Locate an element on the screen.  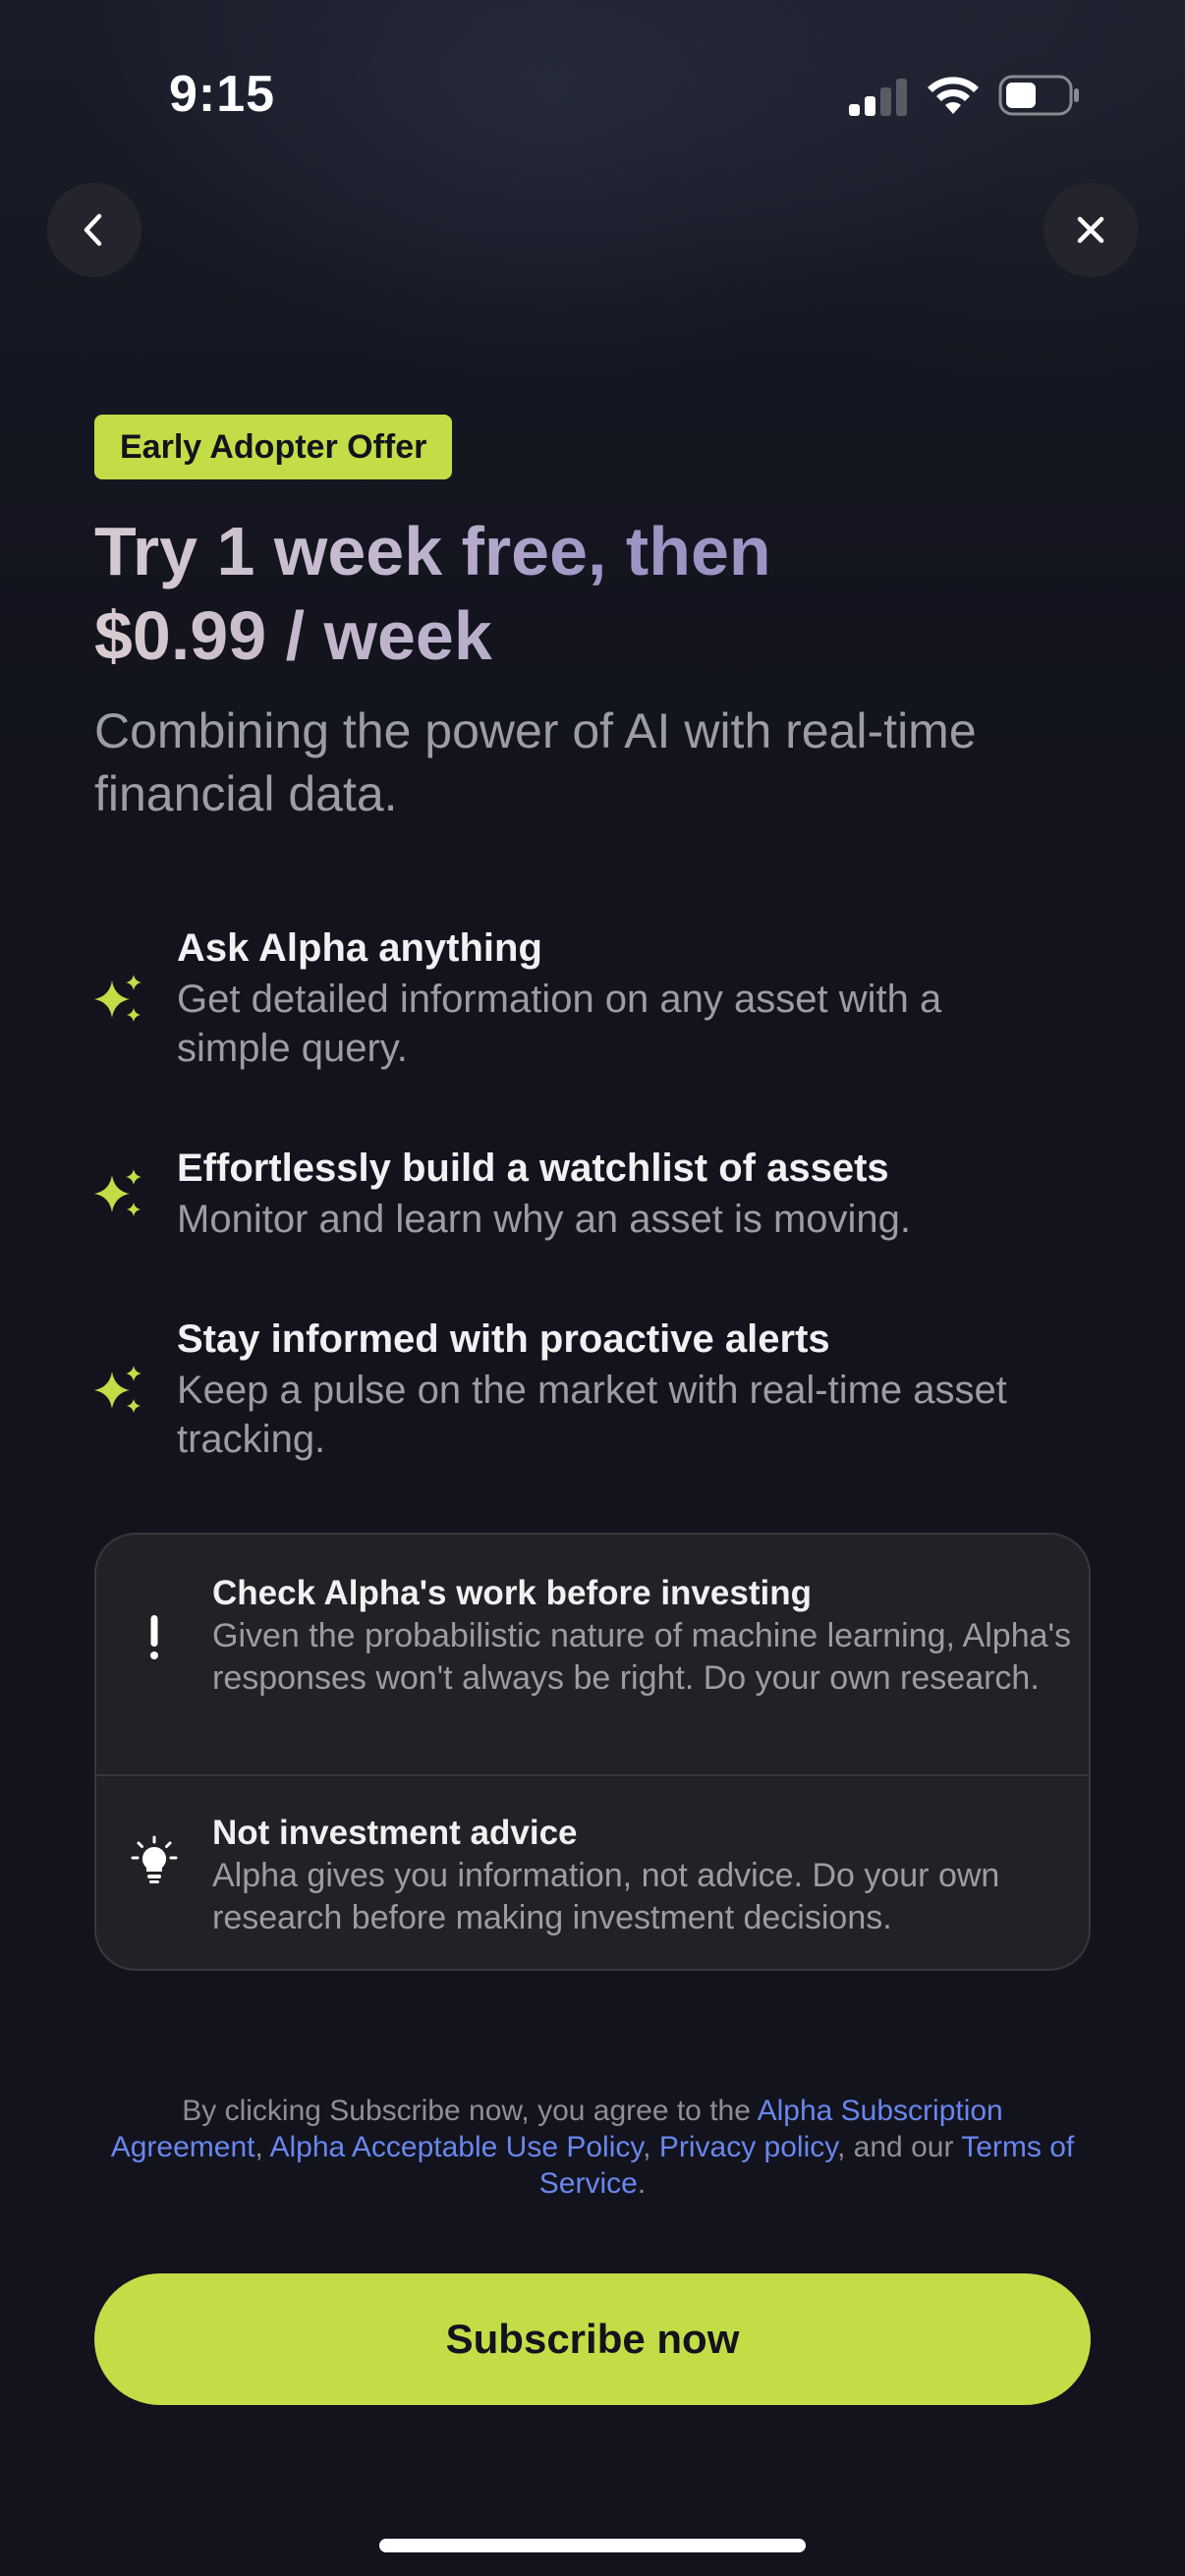
notice-title: Not investment advice is located at coordinates (395, 1833).